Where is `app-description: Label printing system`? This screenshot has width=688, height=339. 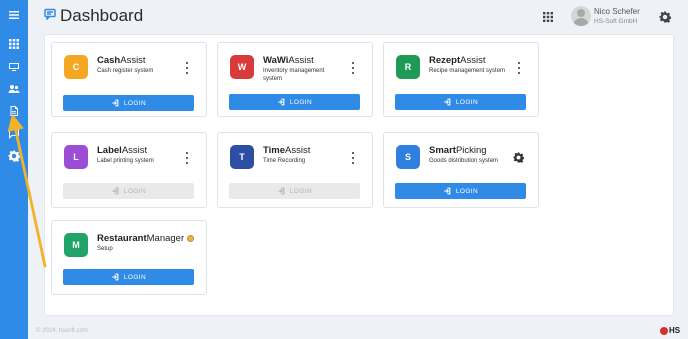
app-description: Label printing system is located at coordinates (125, 161).